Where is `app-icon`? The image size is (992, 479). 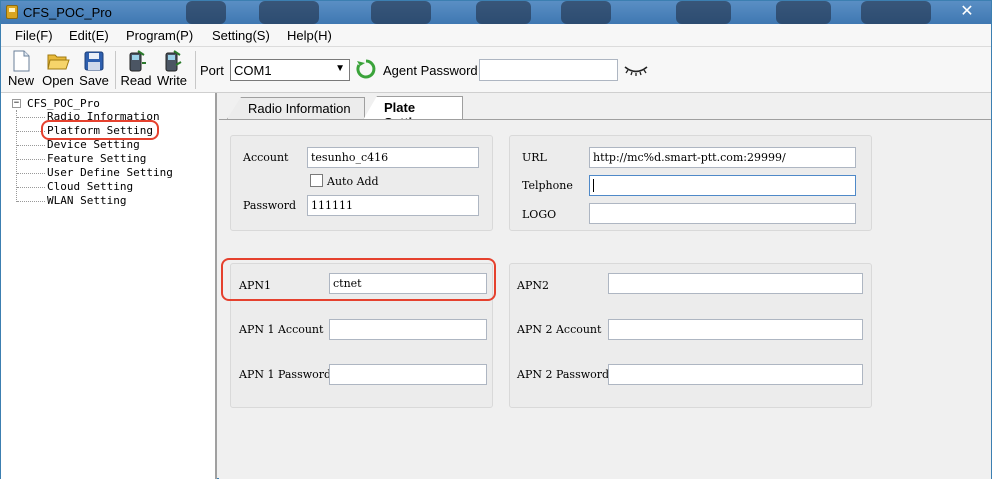
app-icon is located at coordinates (12, 12).